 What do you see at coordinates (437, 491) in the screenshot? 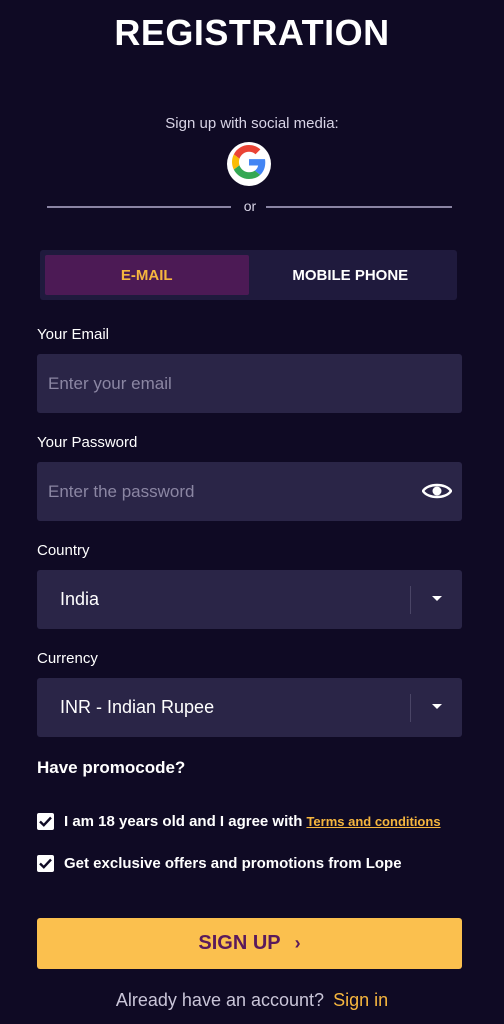
I see `eye-icon` at bounding box center [437, 491].